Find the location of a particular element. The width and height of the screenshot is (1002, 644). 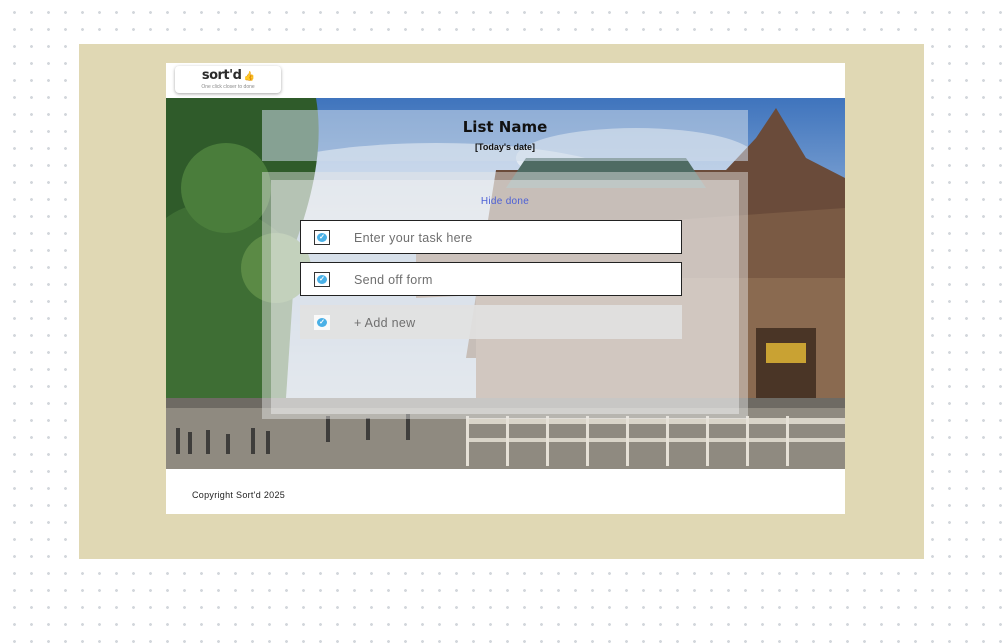

logo-wordmark: sort'd 👍 is located at coordinates (228, 76).